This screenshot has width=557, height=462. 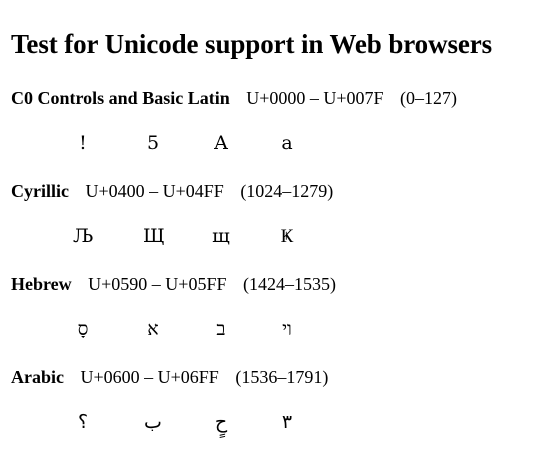 I want to click on sample-char: Щ, so click(x=154, y=236).